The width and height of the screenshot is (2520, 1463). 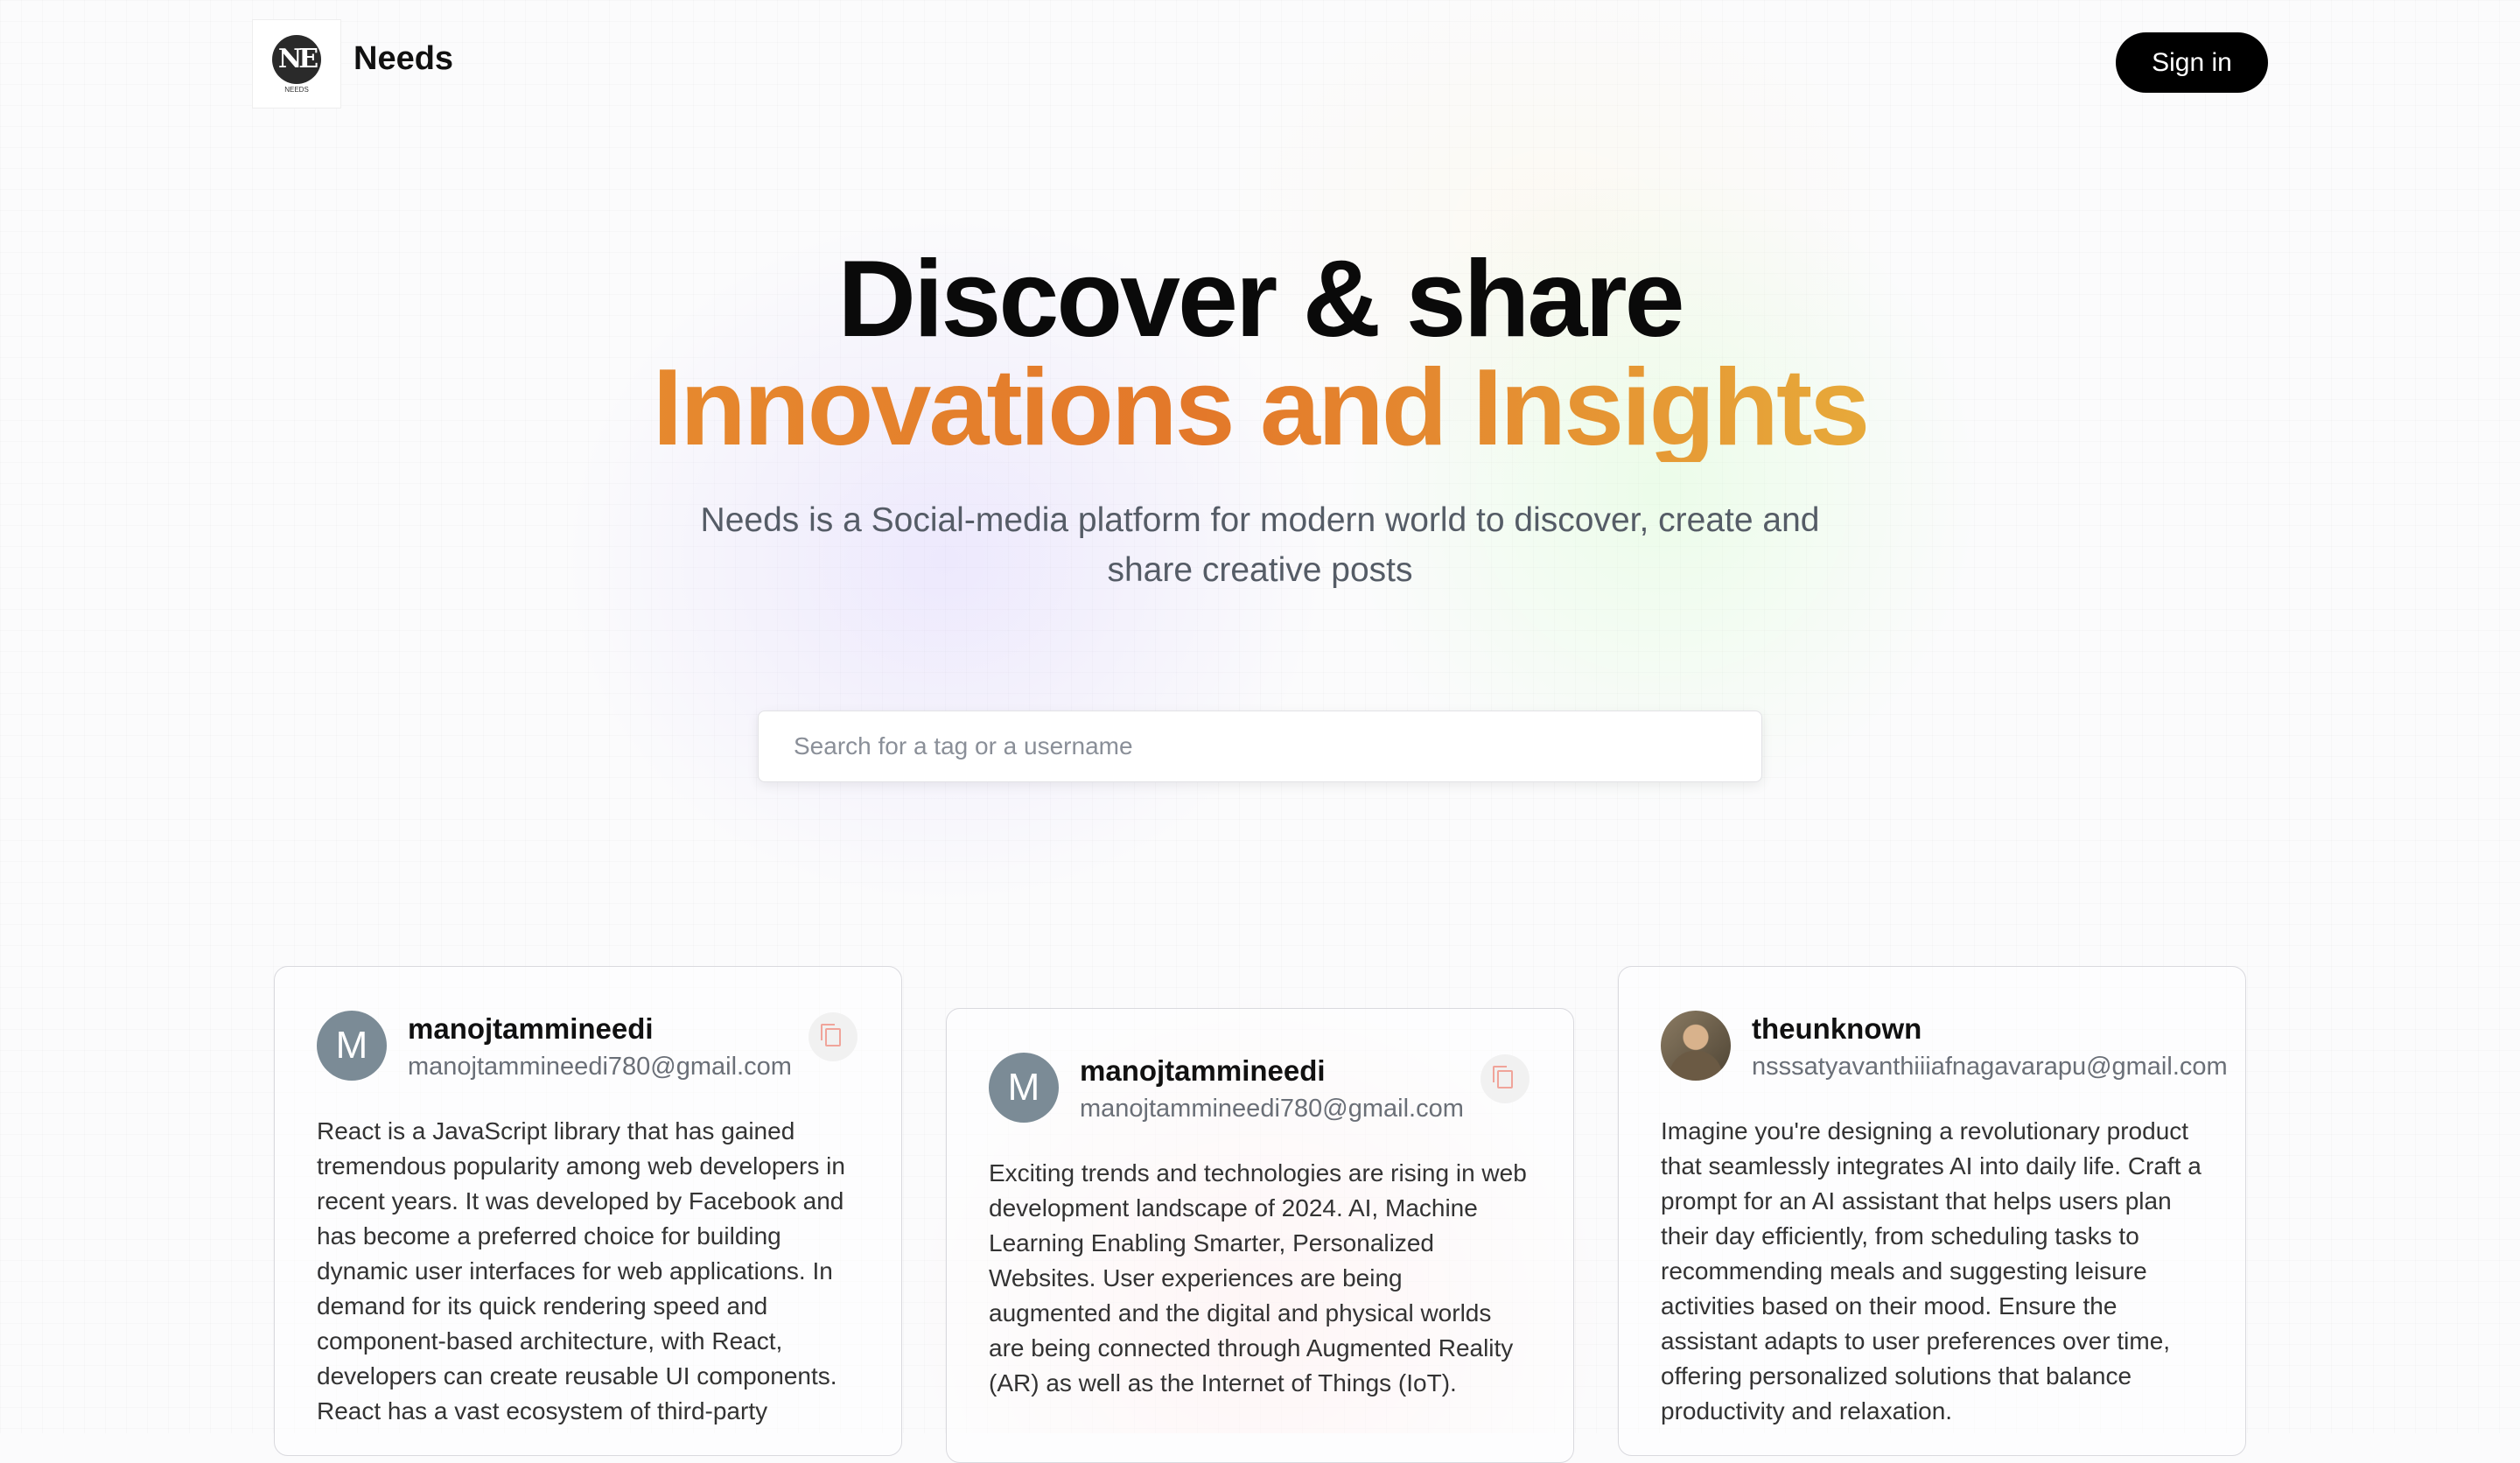 I want to click on logo-mark: NE, so click(x=296, y=59).